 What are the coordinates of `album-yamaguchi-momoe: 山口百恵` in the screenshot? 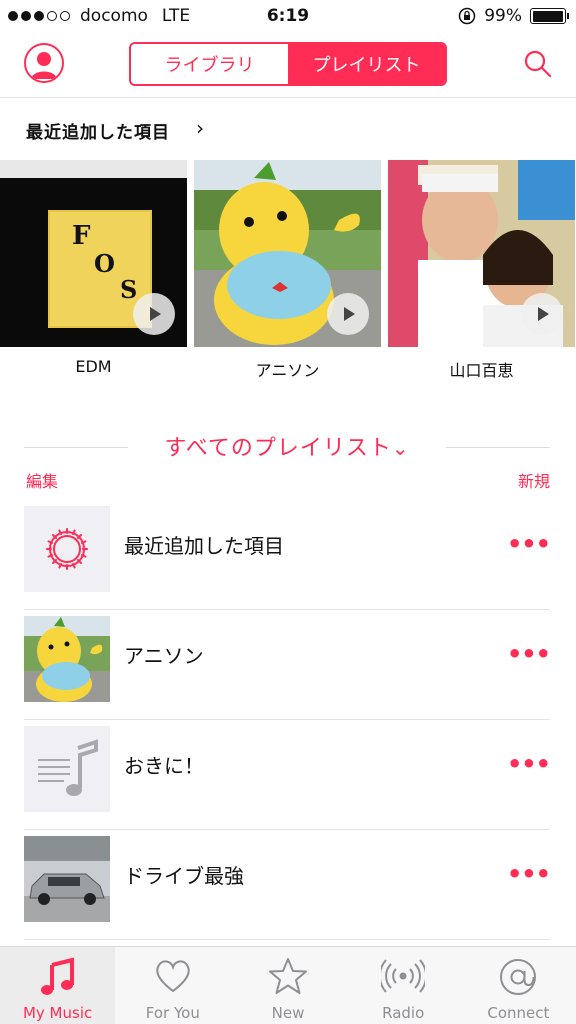 It's located at (481, 270).